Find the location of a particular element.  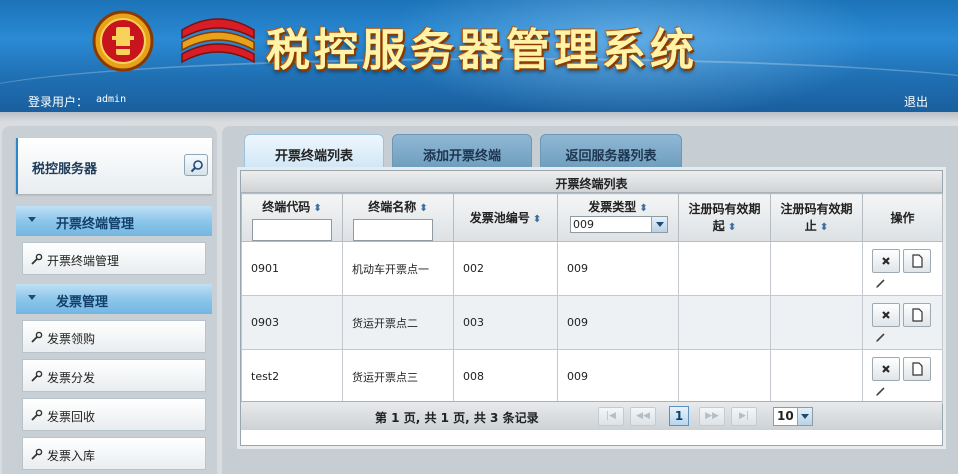

column-header-terminal-name: 终端名称 ⬍ is located at coordinates (398, 217).